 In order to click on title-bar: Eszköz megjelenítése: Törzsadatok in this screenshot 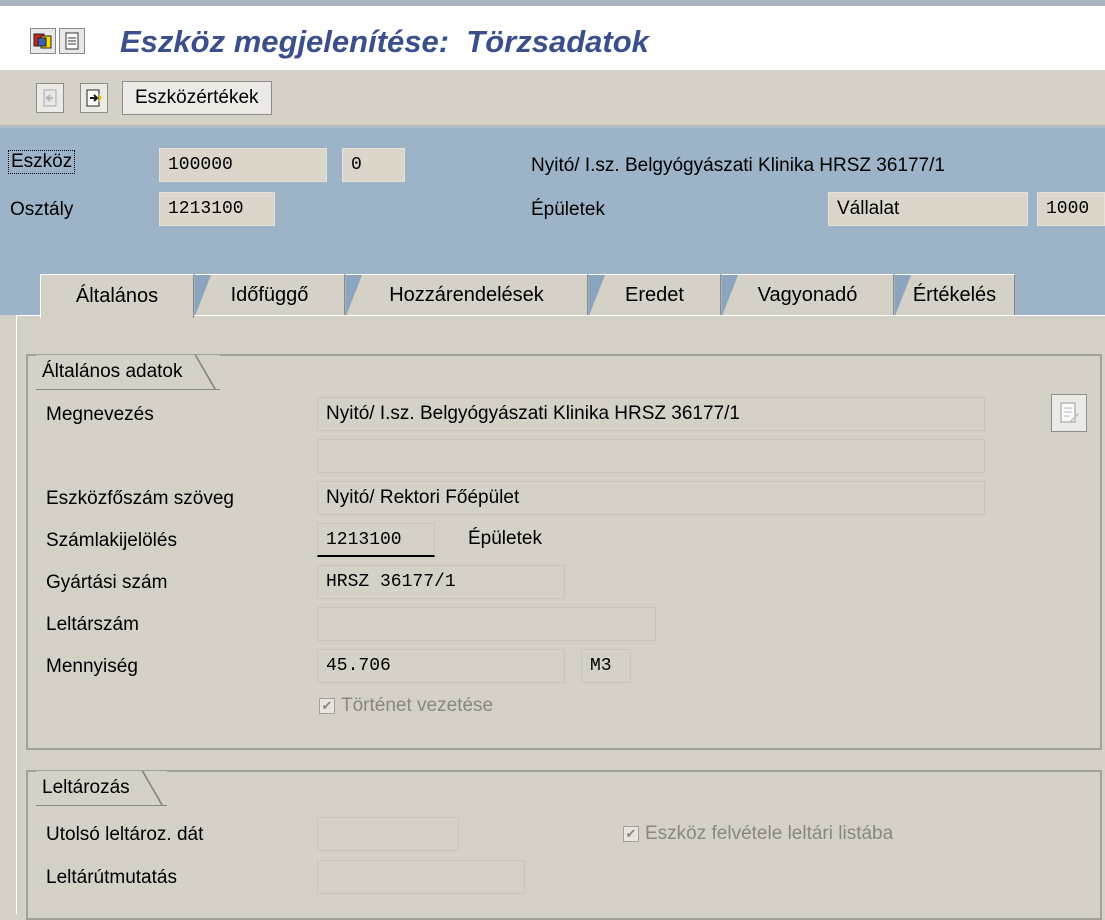, I will do `click(552, 35)`.